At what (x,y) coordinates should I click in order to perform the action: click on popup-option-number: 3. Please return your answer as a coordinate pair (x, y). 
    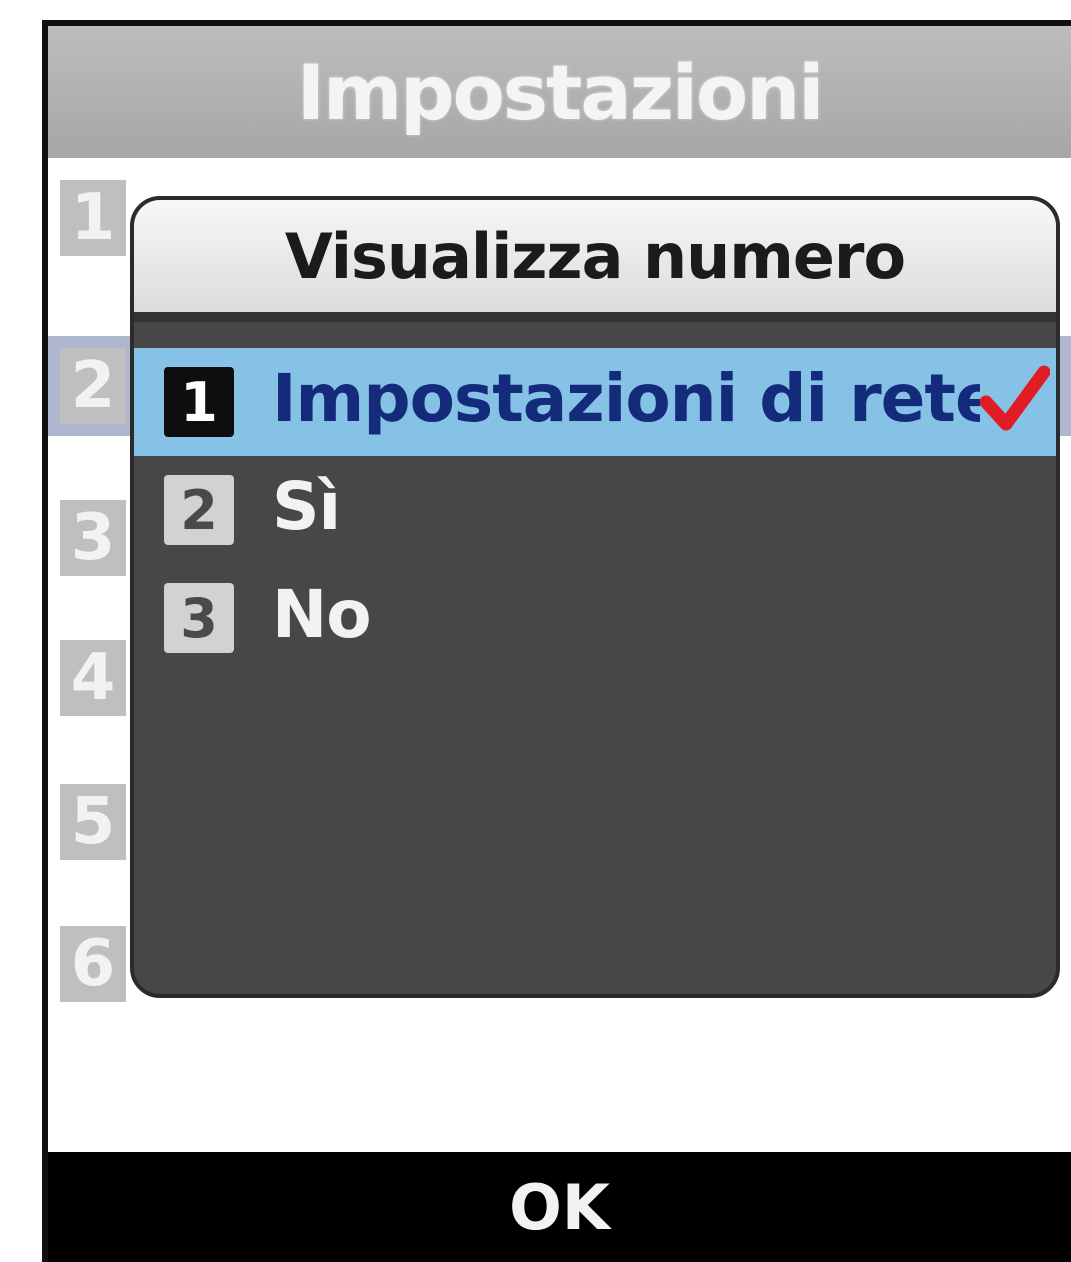
    Looking at the image, I should click on (199, 618).